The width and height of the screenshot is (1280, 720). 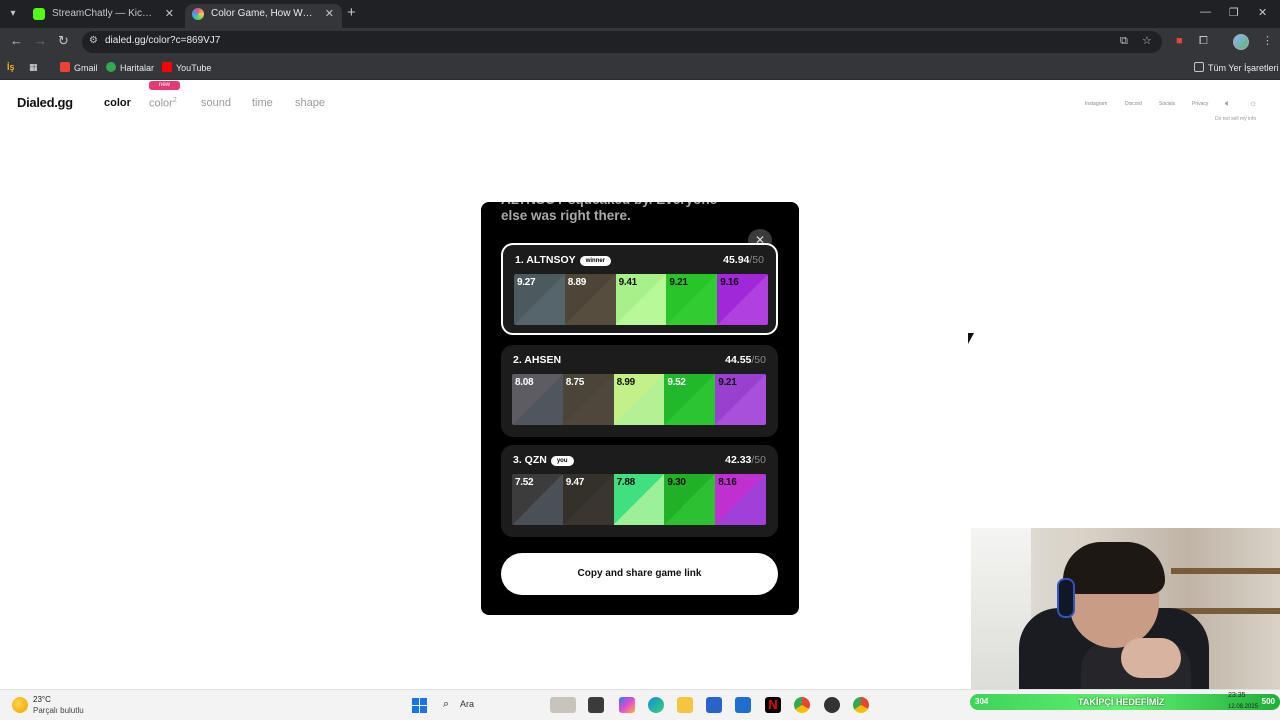 What do you see at coordinates (1205, 12) in the screenshot?
I see `minimize-icon: —` at bounding box center [1205, 12].